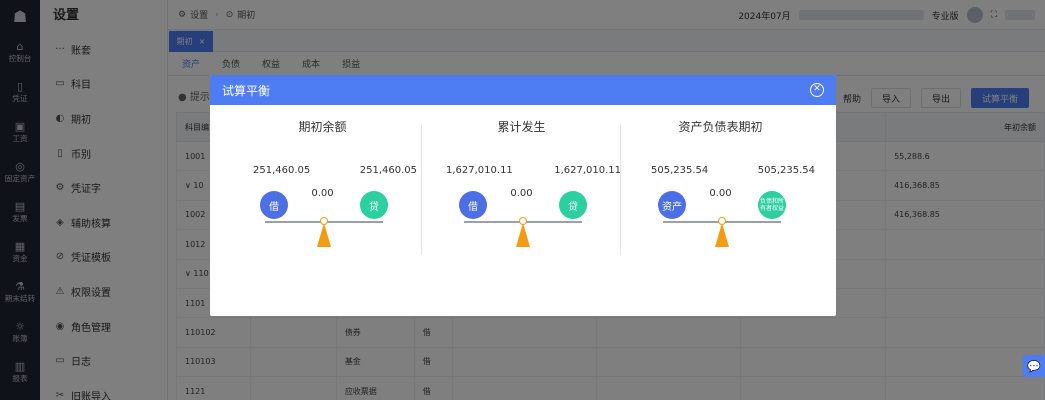 The width and height of the screenshot is (1045, 400). Describe the element at coordinates (1034, 366) in the screenshot. I see `chat-icon: 💬` at that location.